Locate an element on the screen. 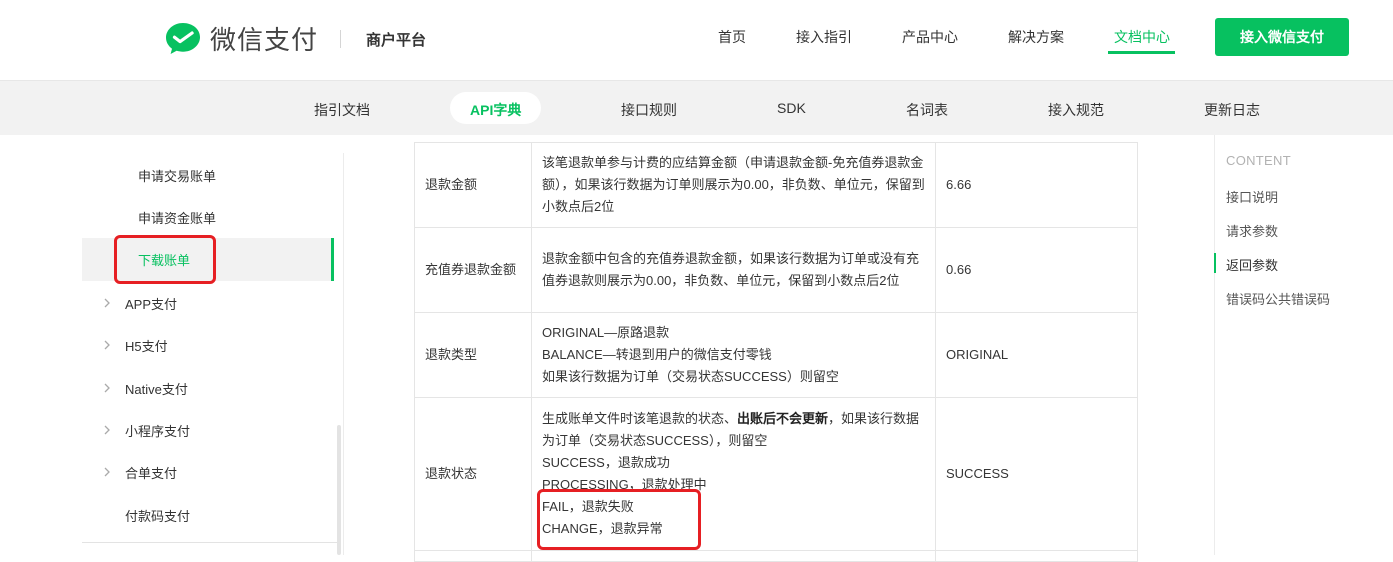  sidebar-item-h5-pay: H5支付 is located at coordinates (208, 345).